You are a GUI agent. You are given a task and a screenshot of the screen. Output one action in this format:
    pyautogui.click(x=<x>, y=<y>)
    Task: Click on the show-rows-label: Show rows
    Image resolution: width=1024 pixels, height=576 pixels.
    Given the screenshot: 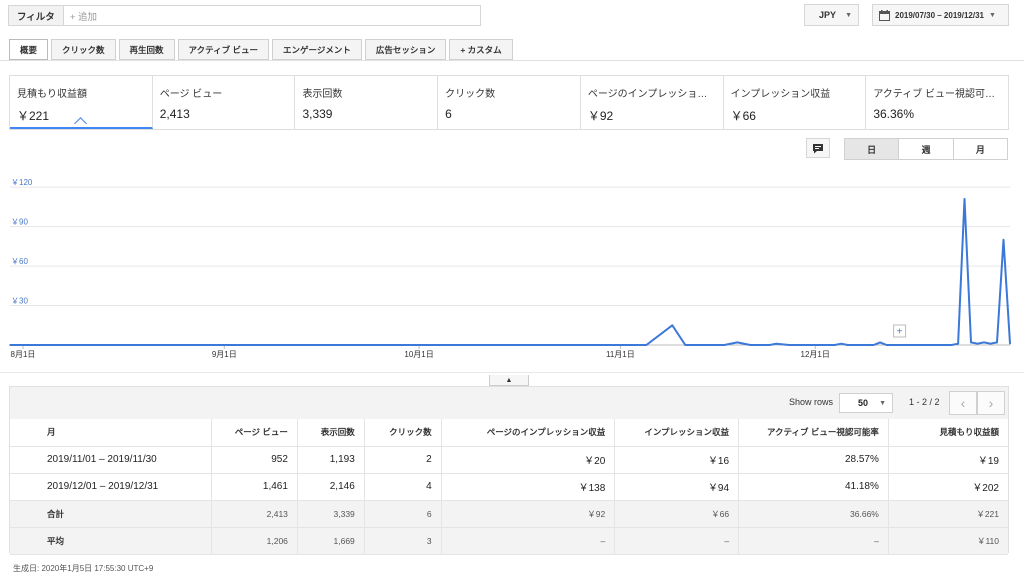 What is the action you would take?
    pyautogui.click(x=811, y=402)
    